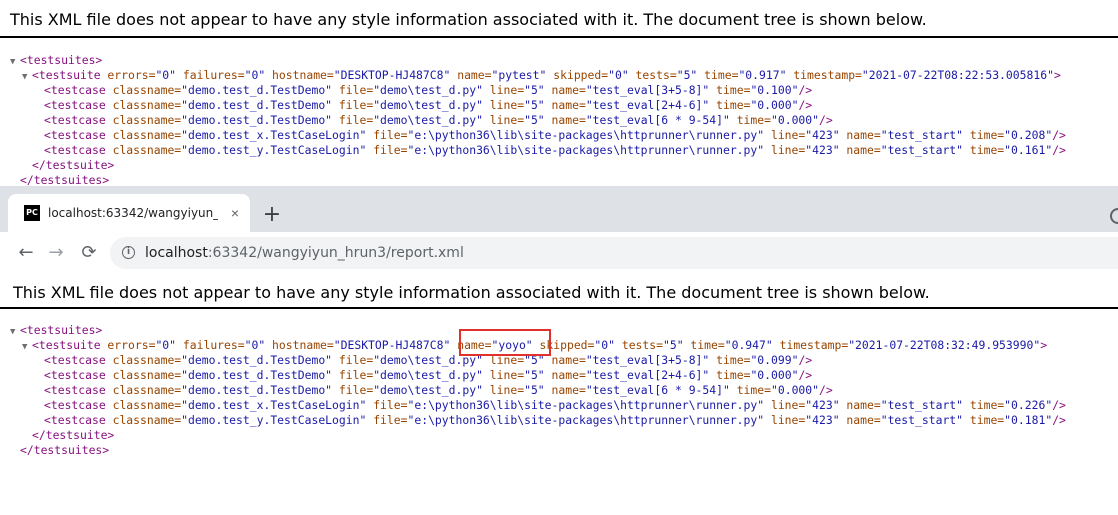 This screenshot has width=1118, height=515. I want to click on xml-attr-value: "0", so click(166, 75).